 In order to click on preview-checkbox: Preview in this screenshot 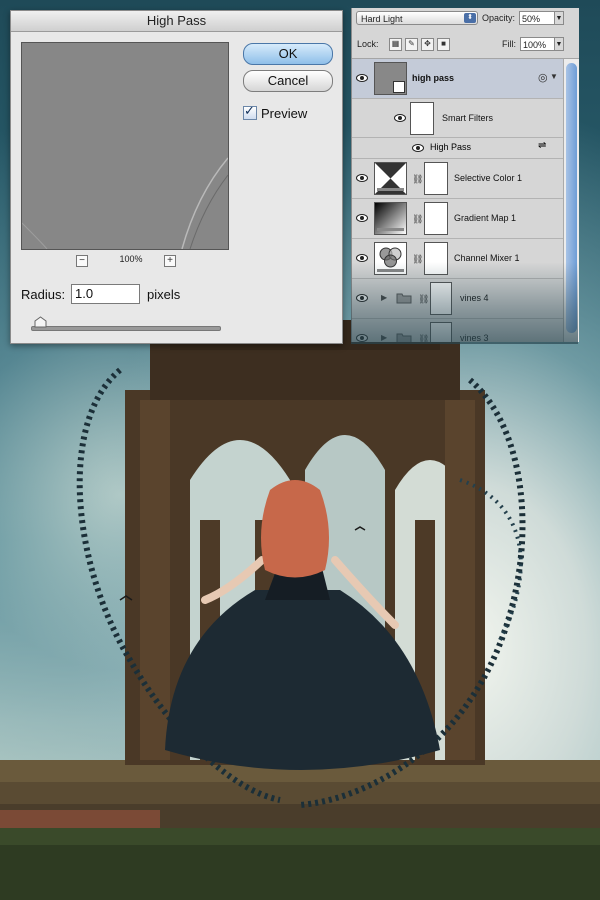, I will do `click(275, 112)`.